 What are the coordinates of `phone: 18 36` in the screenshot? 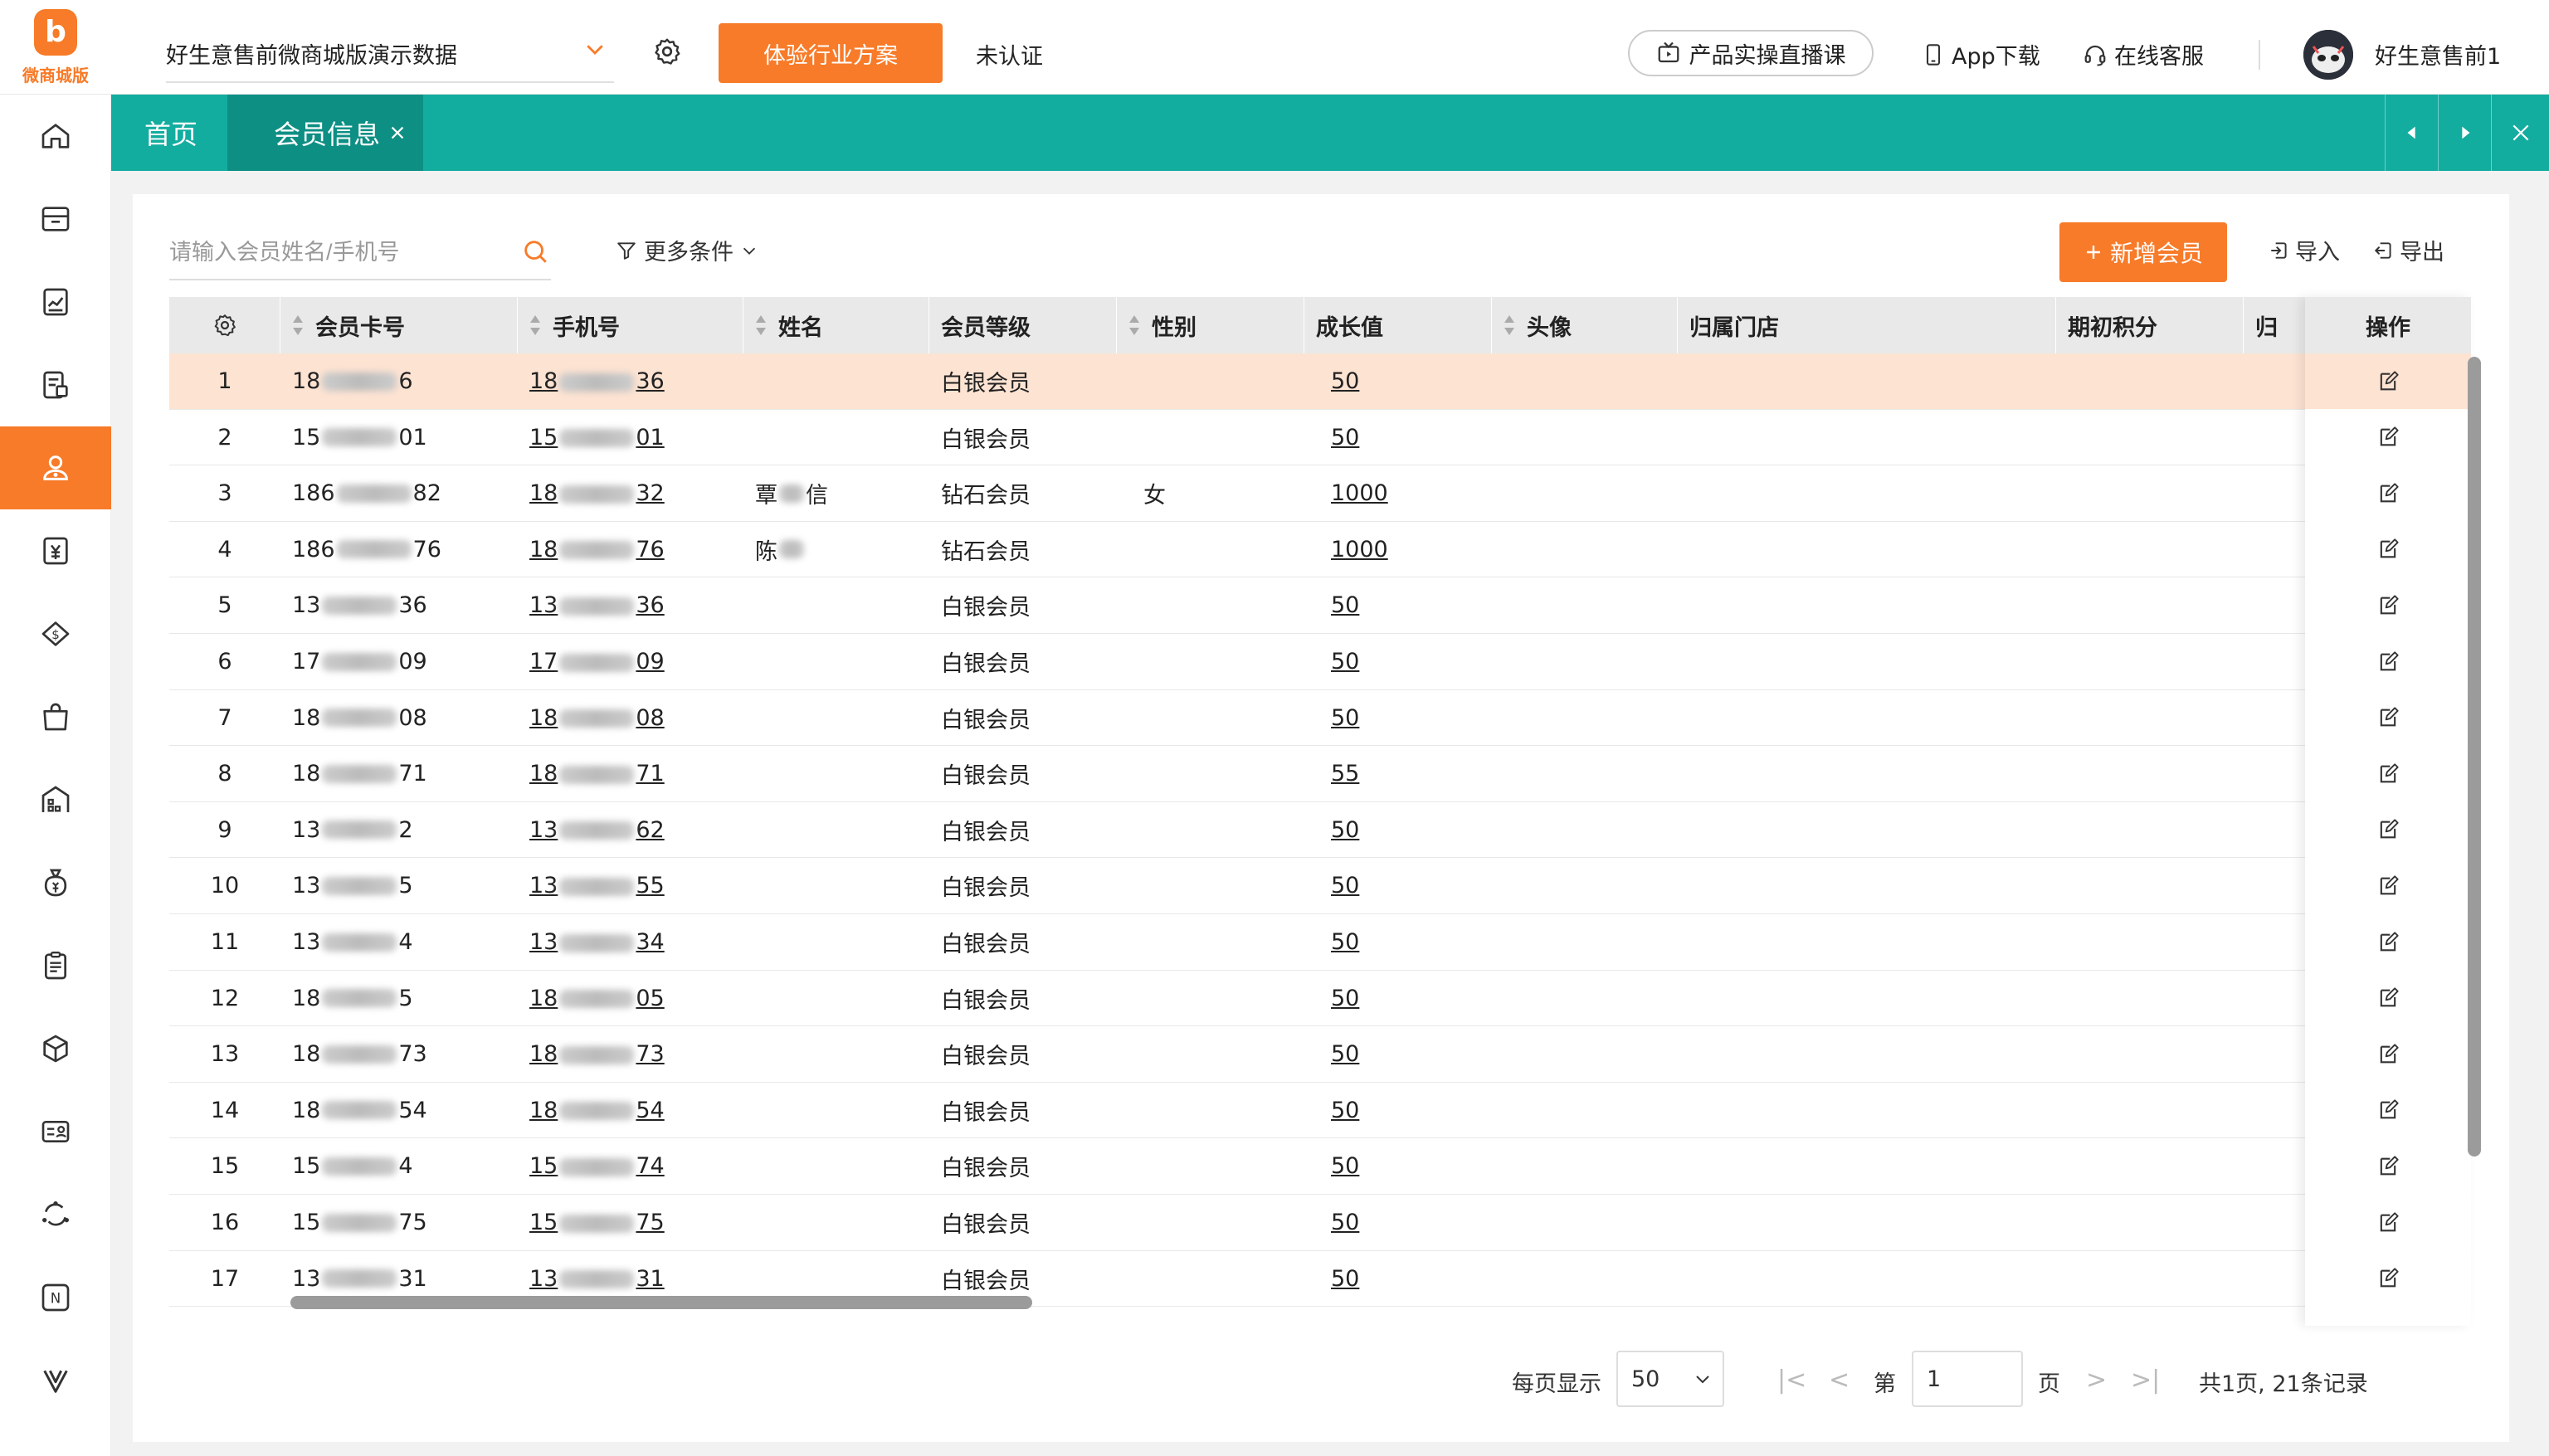 It's located at (630, 381).